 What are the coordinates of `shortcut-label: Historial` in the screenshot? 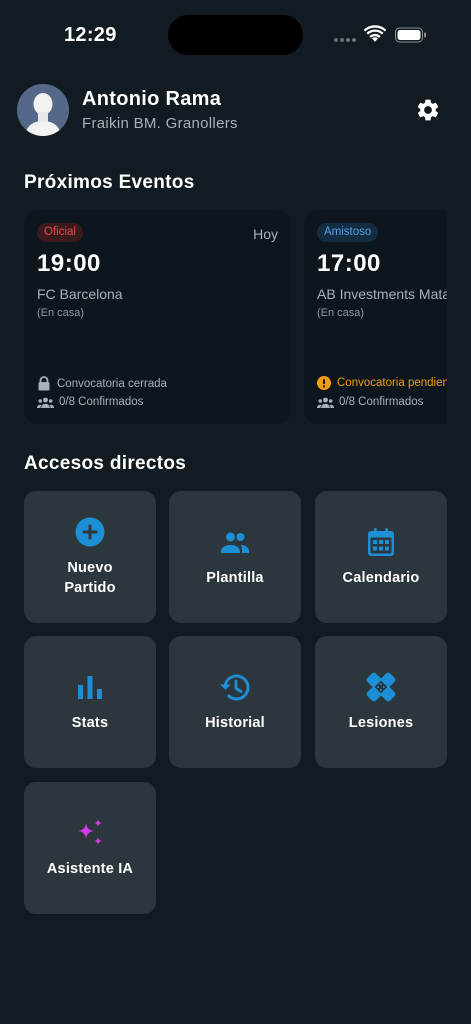 It's located at (235, 723).